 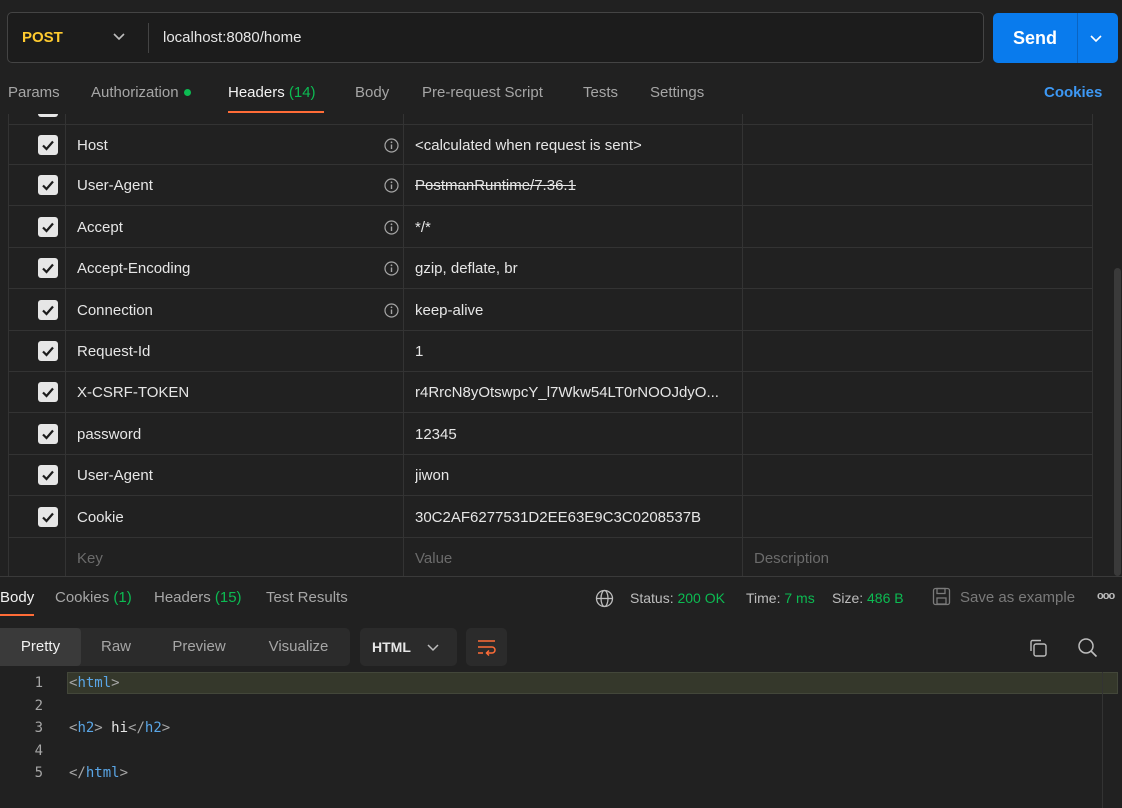 What do you see at coordinates (307, 598) in the screenshot?
I see `response-tab-test-results: Test Results` at bounding box center [307, 598].